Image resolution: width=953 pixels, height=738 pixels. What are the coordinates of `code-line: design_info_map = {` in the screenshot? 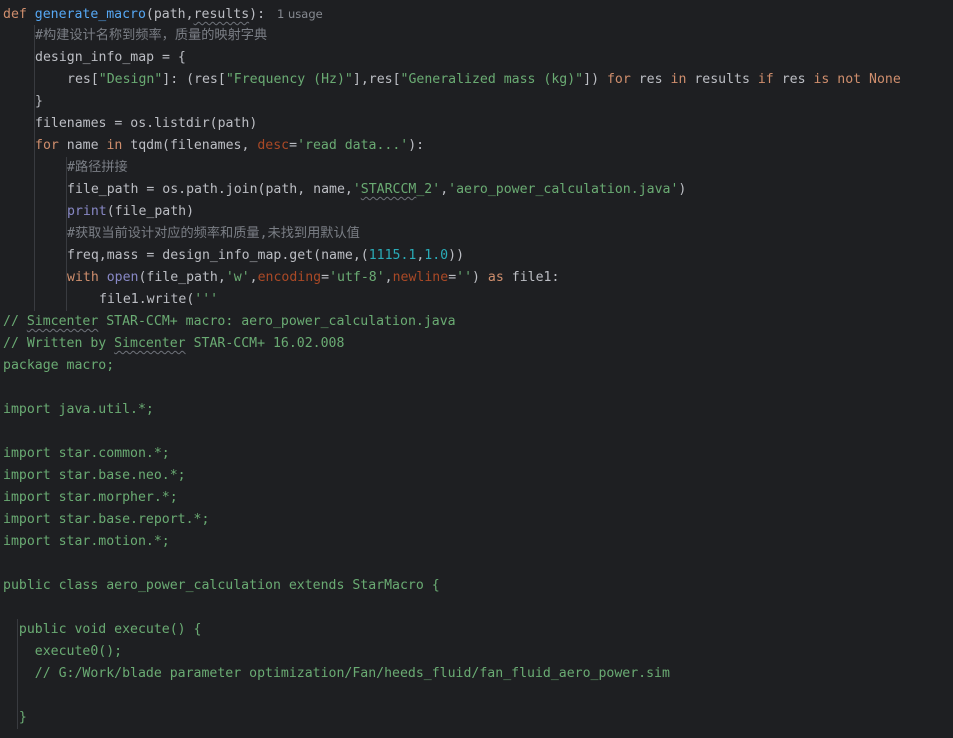 It's located at (110, 58).